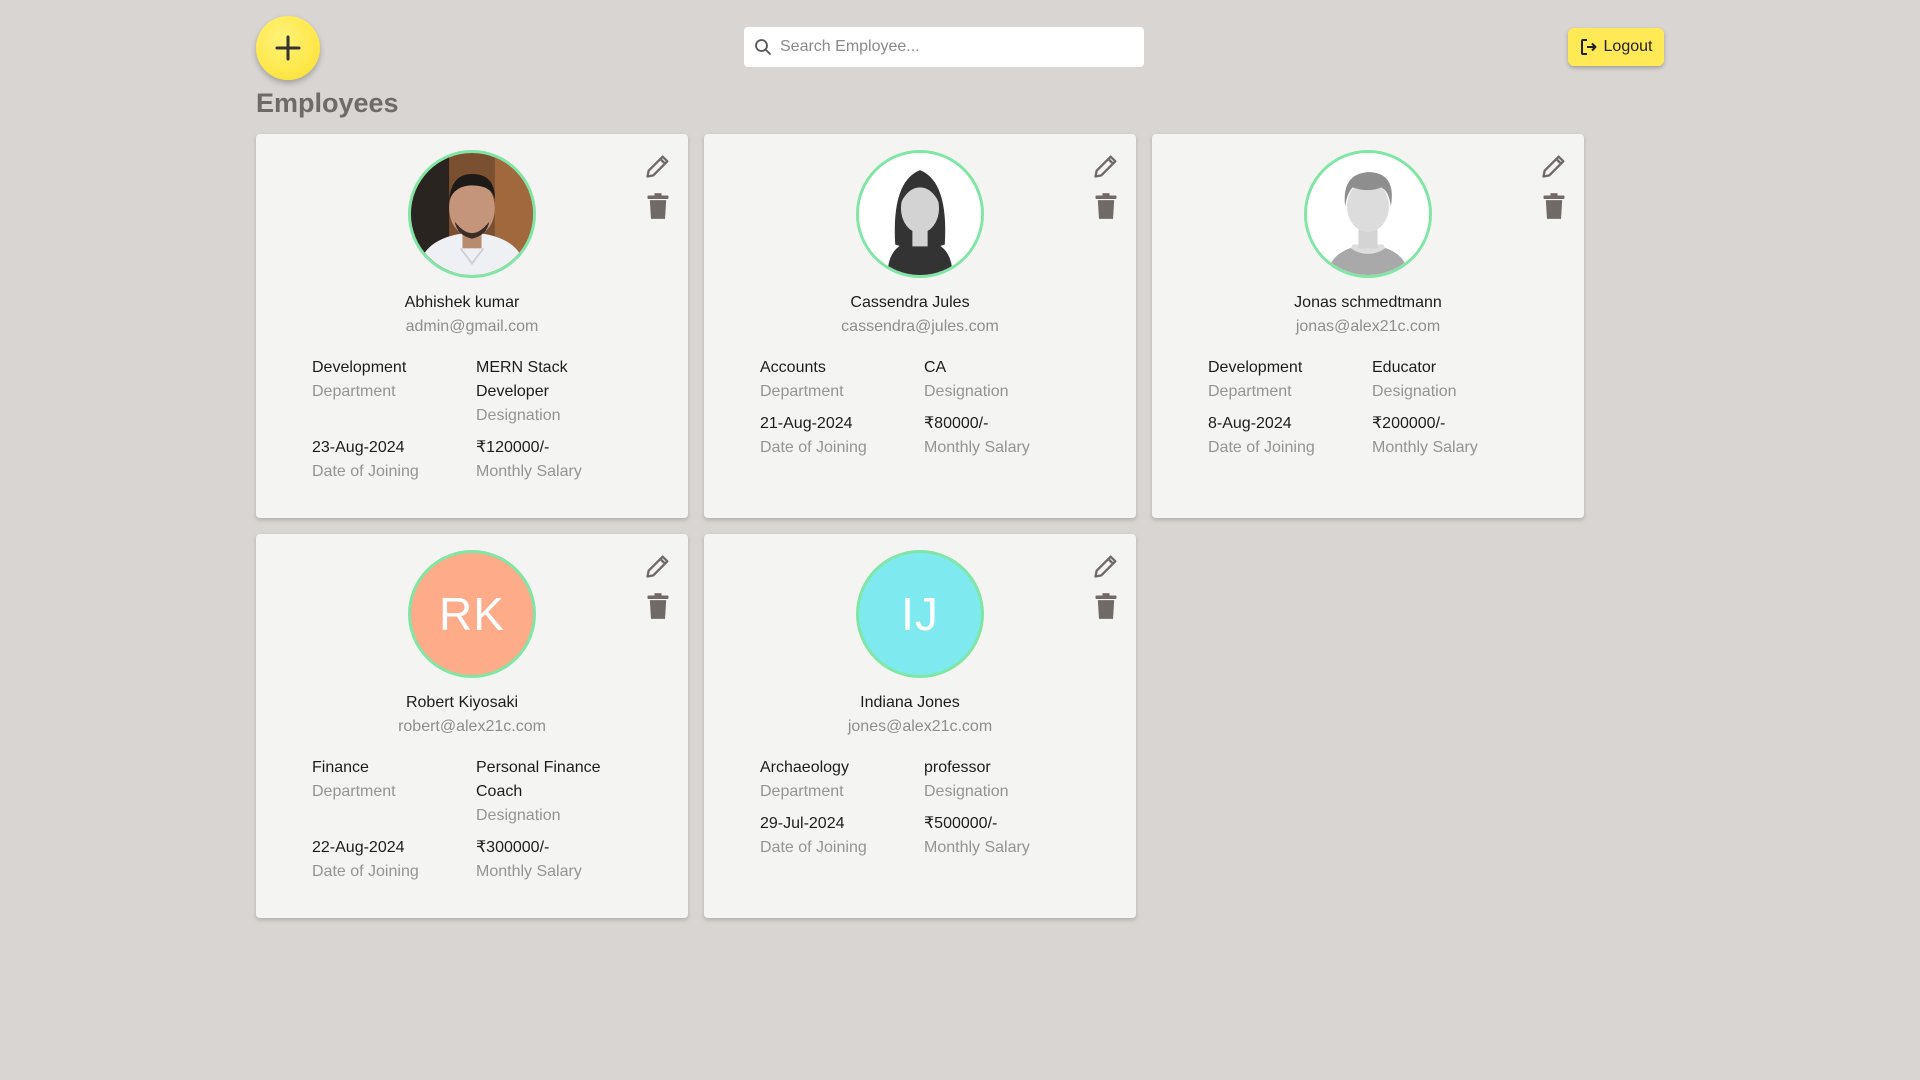 Image resolution: width=1920 pixels, height=1080 pixels. I want to click on logout-icon, so click(1588, 47).